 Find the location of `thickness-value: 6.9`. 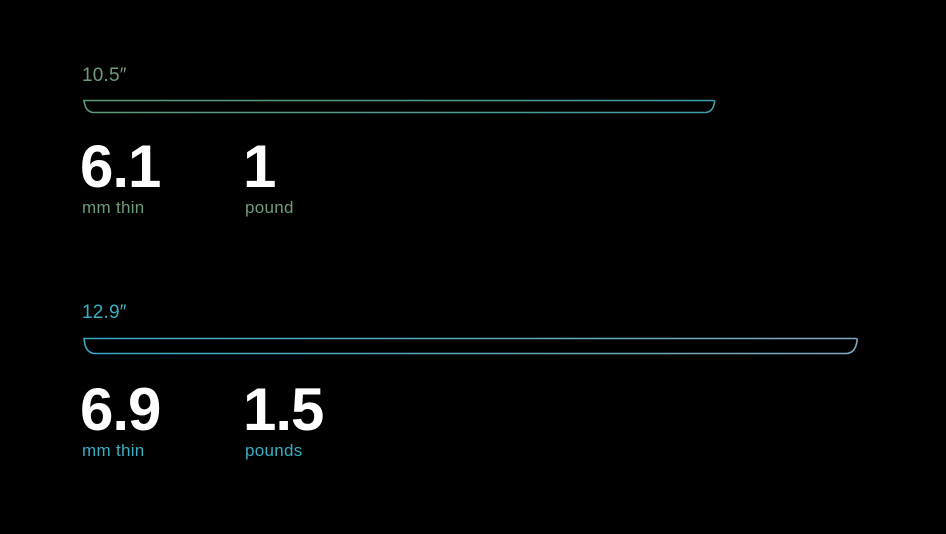

thickness-value: 6.9 is located at coordinates (120, 409).